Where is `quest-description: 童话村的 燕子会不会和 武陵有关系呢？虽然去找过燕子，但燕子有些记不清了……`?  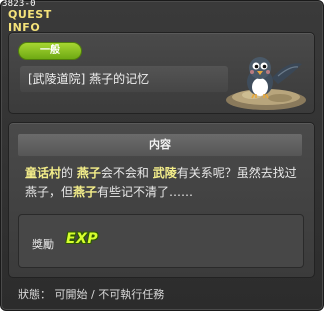
quest-description: 童话村的 燕子会不会和 武陵有关系呢？虽然去找过燕子，但燕子有些记不清了…… is located at coordinates (166, 183).